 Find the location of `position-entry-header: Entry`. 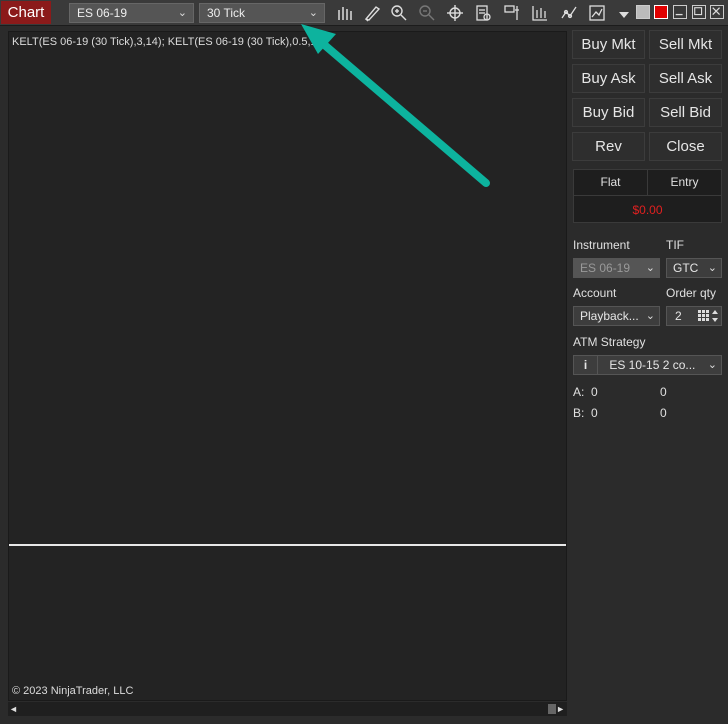

position-entry-header: Entry is located at coordinates (684, 183).